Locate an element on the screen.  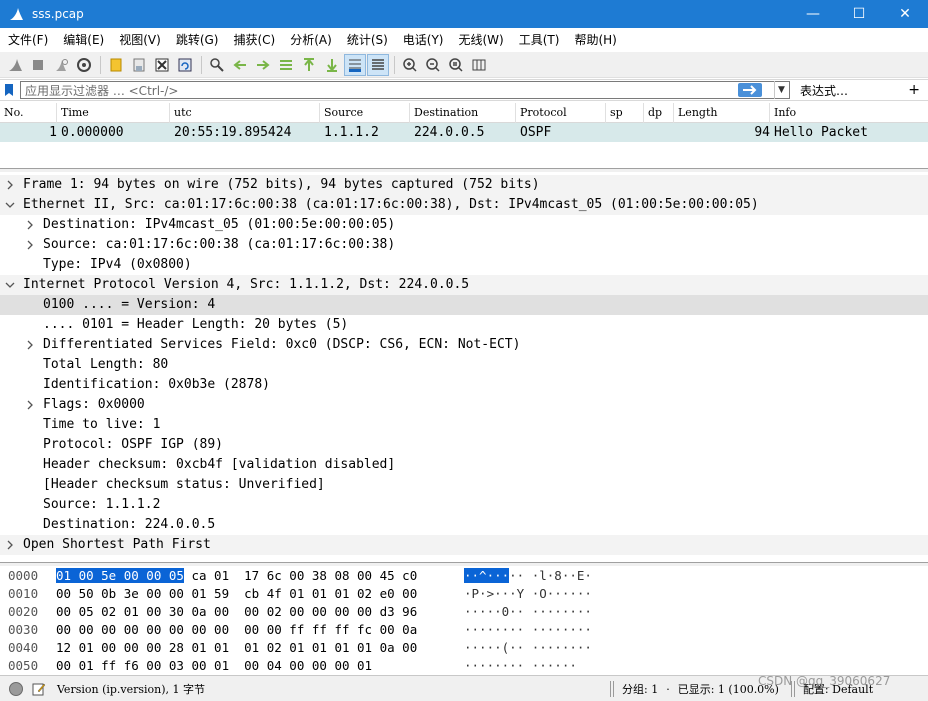
first-packet-arrow-icon is located at coordinates (309, 65).